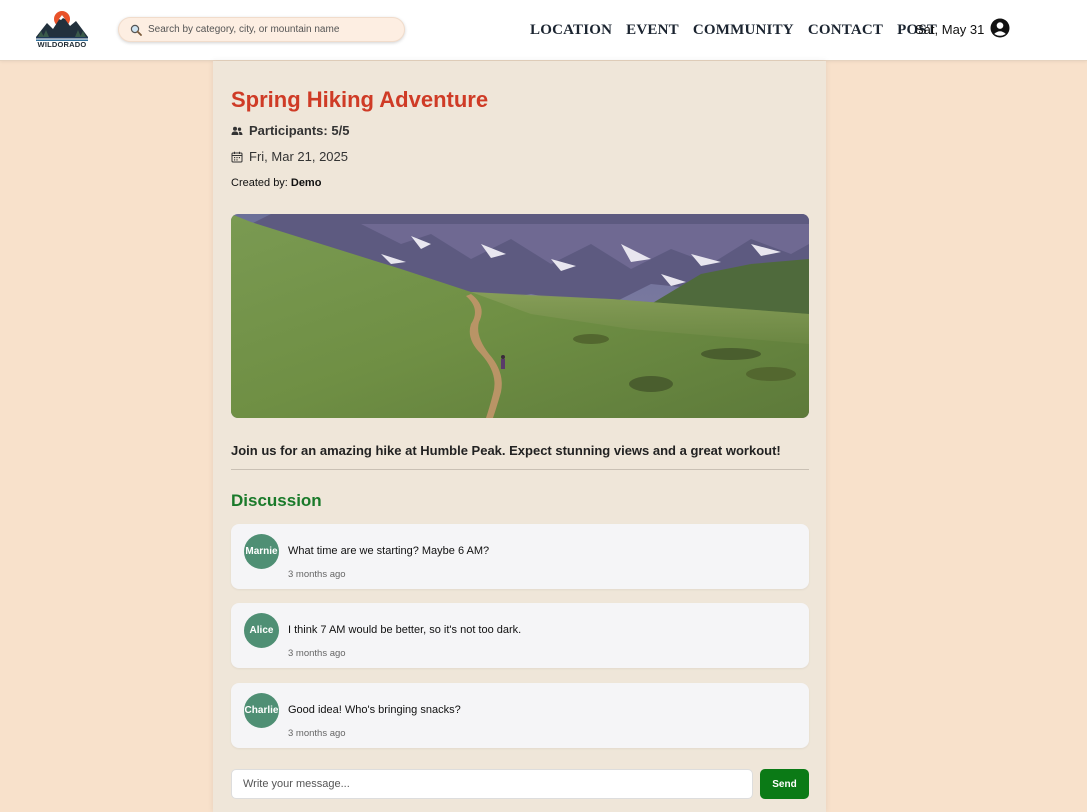 The width and height of the screenshot is (1087, 812). What do you see at coordinates (520, 316) in the screenshot?
I see `event-hero-image` at bounding box center [520, 316].